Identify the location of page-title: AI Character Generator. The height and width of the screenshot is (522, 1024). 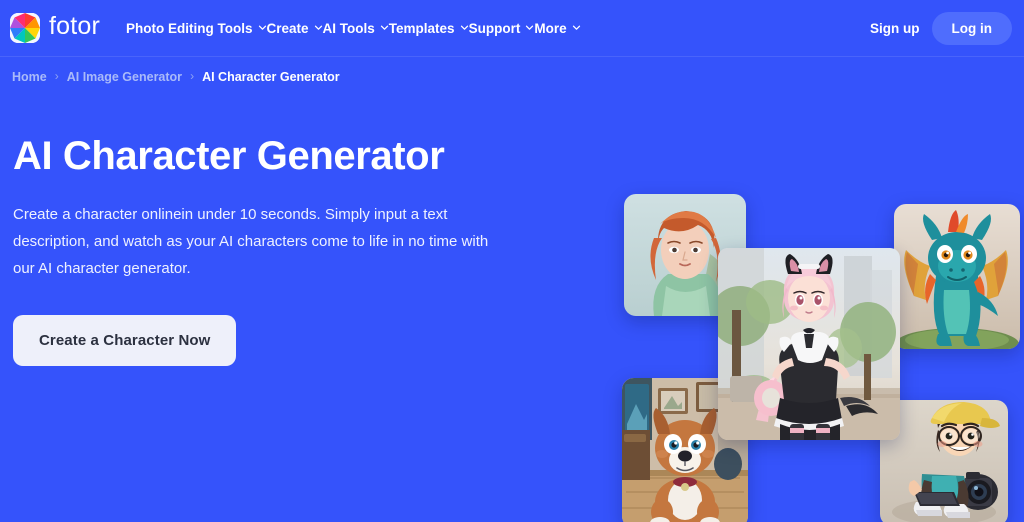
(229, 156).